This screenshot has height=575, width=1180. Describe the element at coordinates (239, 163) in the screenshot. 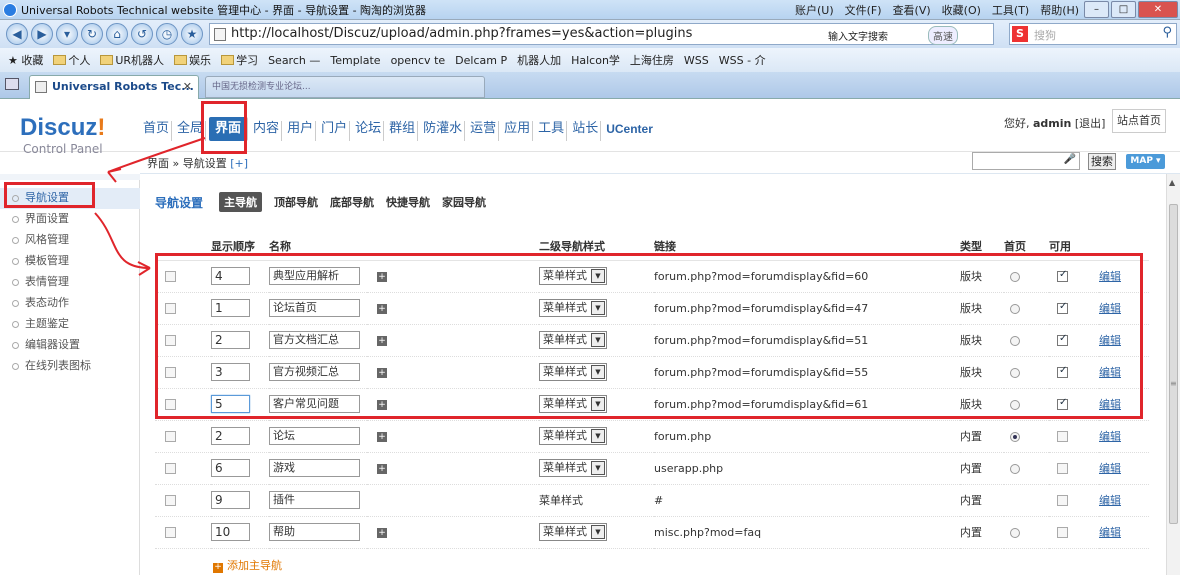

I see `add-shortcut-link: [+]` at that location.